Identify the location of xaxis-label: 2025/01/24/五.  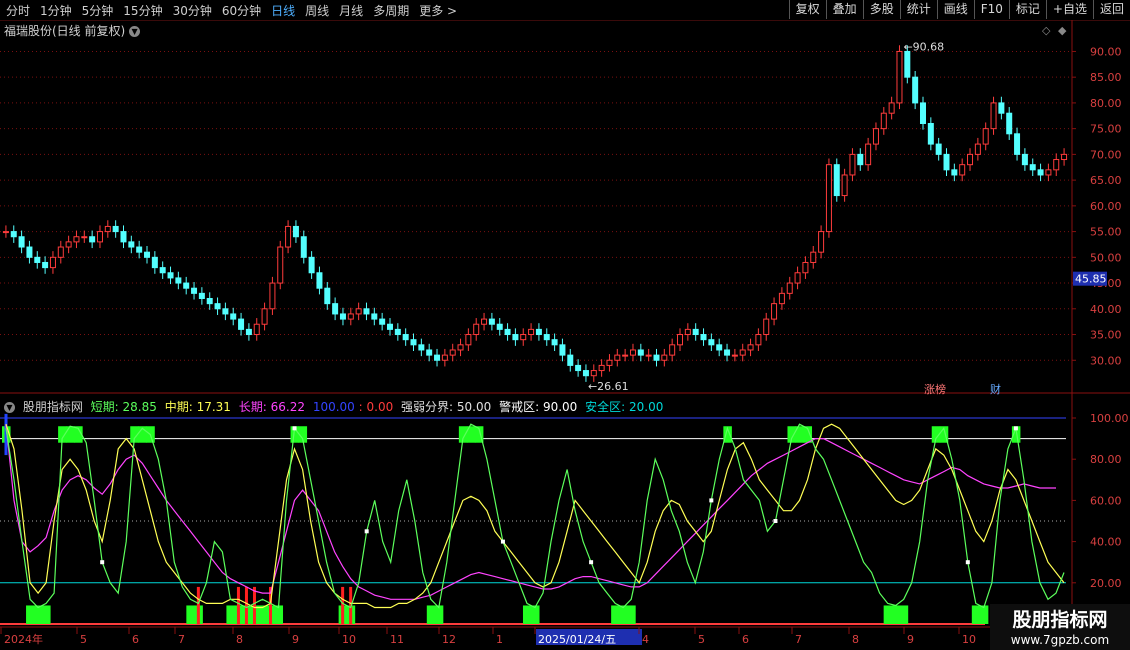
(577, 639).